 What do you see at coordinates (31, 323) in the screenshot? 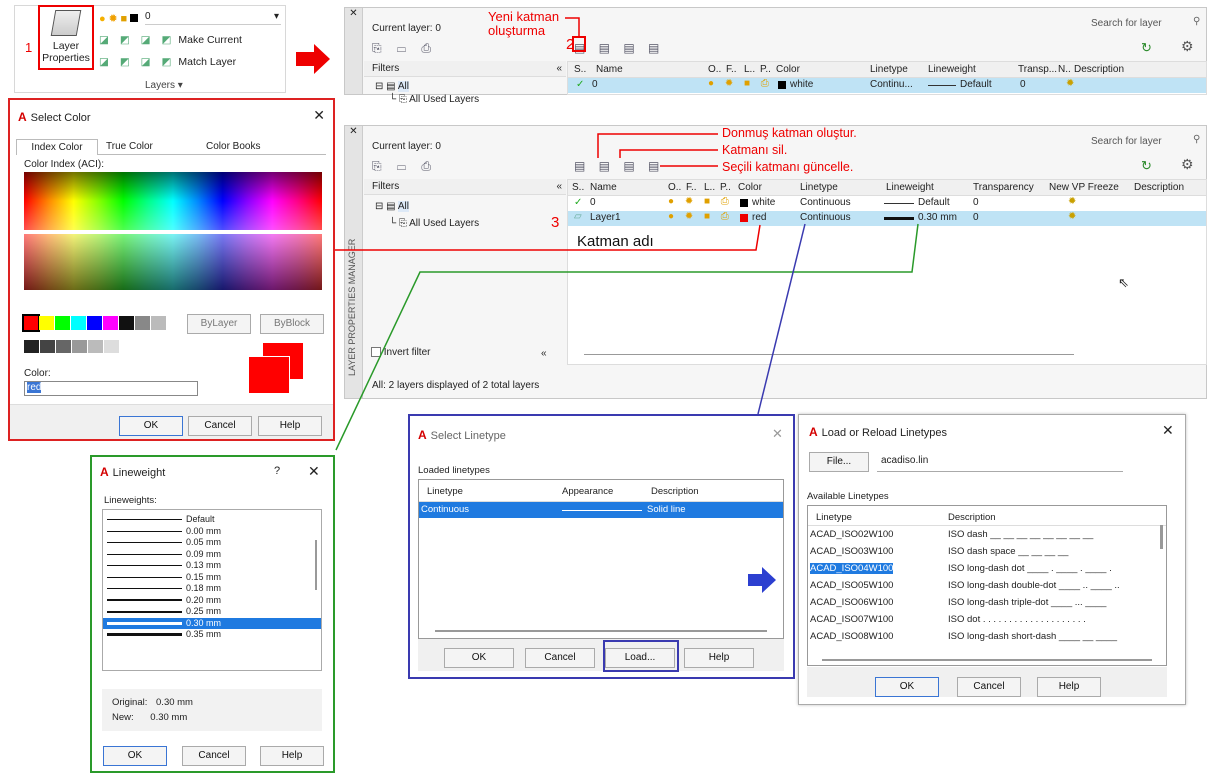
I see `std-red` at bounding box center [31, 323].